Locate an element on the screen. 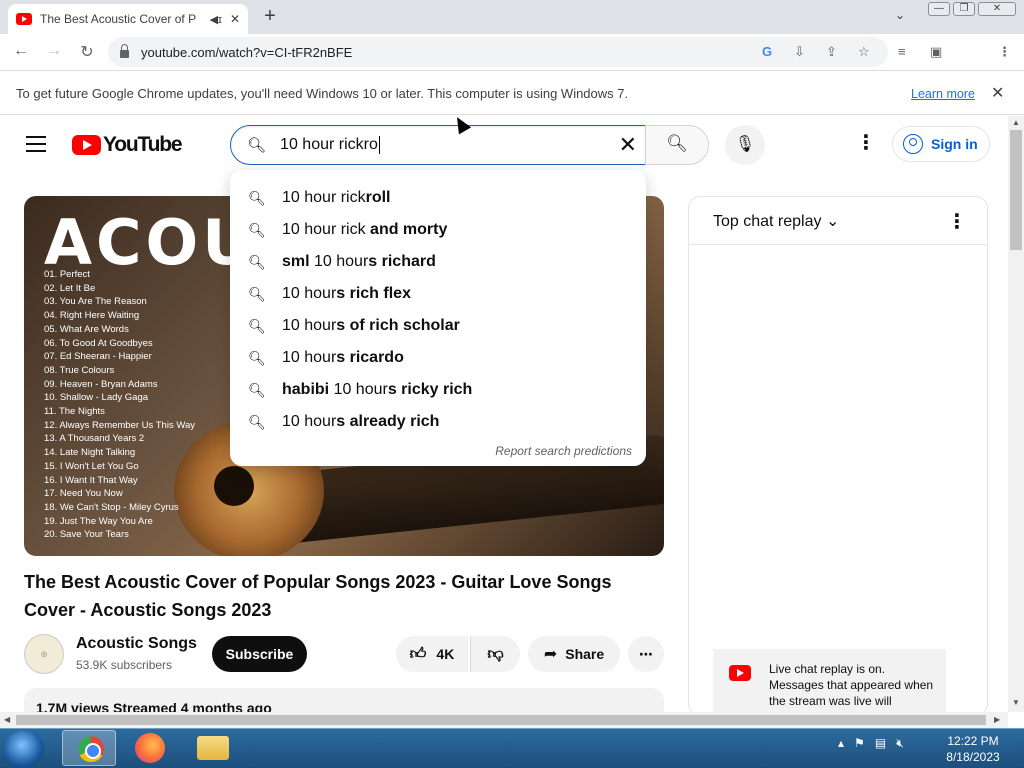 This screenshot has width=1024, height=768. minimize-button: — is located at coordinates (939, 9).